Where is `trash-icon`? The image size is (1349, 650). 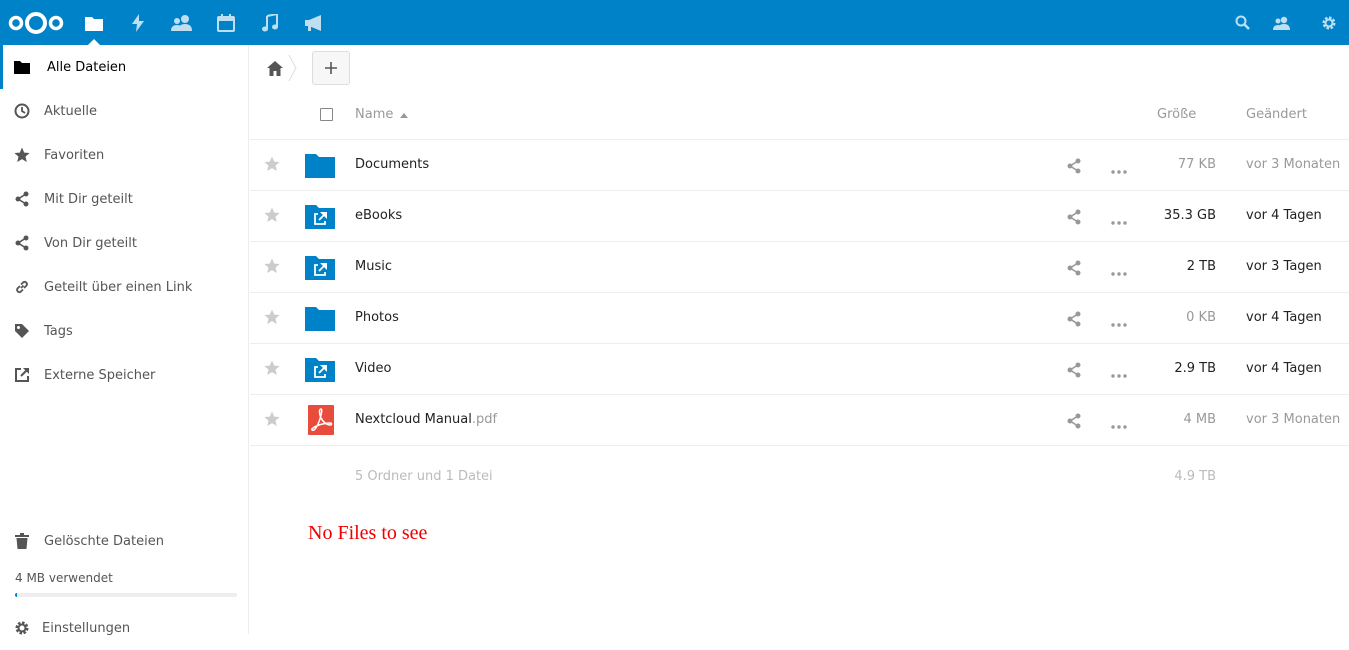 trash-icon is located at coordinates (22, 541).